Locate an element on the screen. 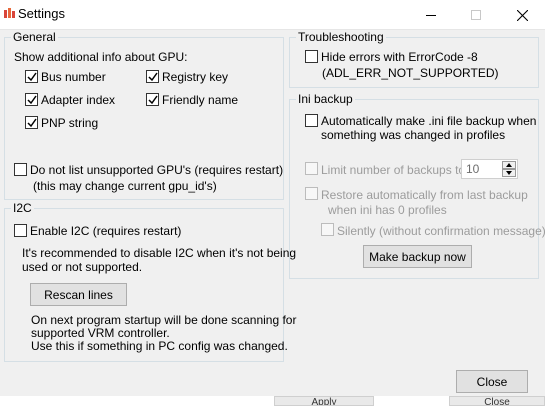 This screenshot has height=406, width=545. background-close-button: Close is located at coordinates (497, 401).